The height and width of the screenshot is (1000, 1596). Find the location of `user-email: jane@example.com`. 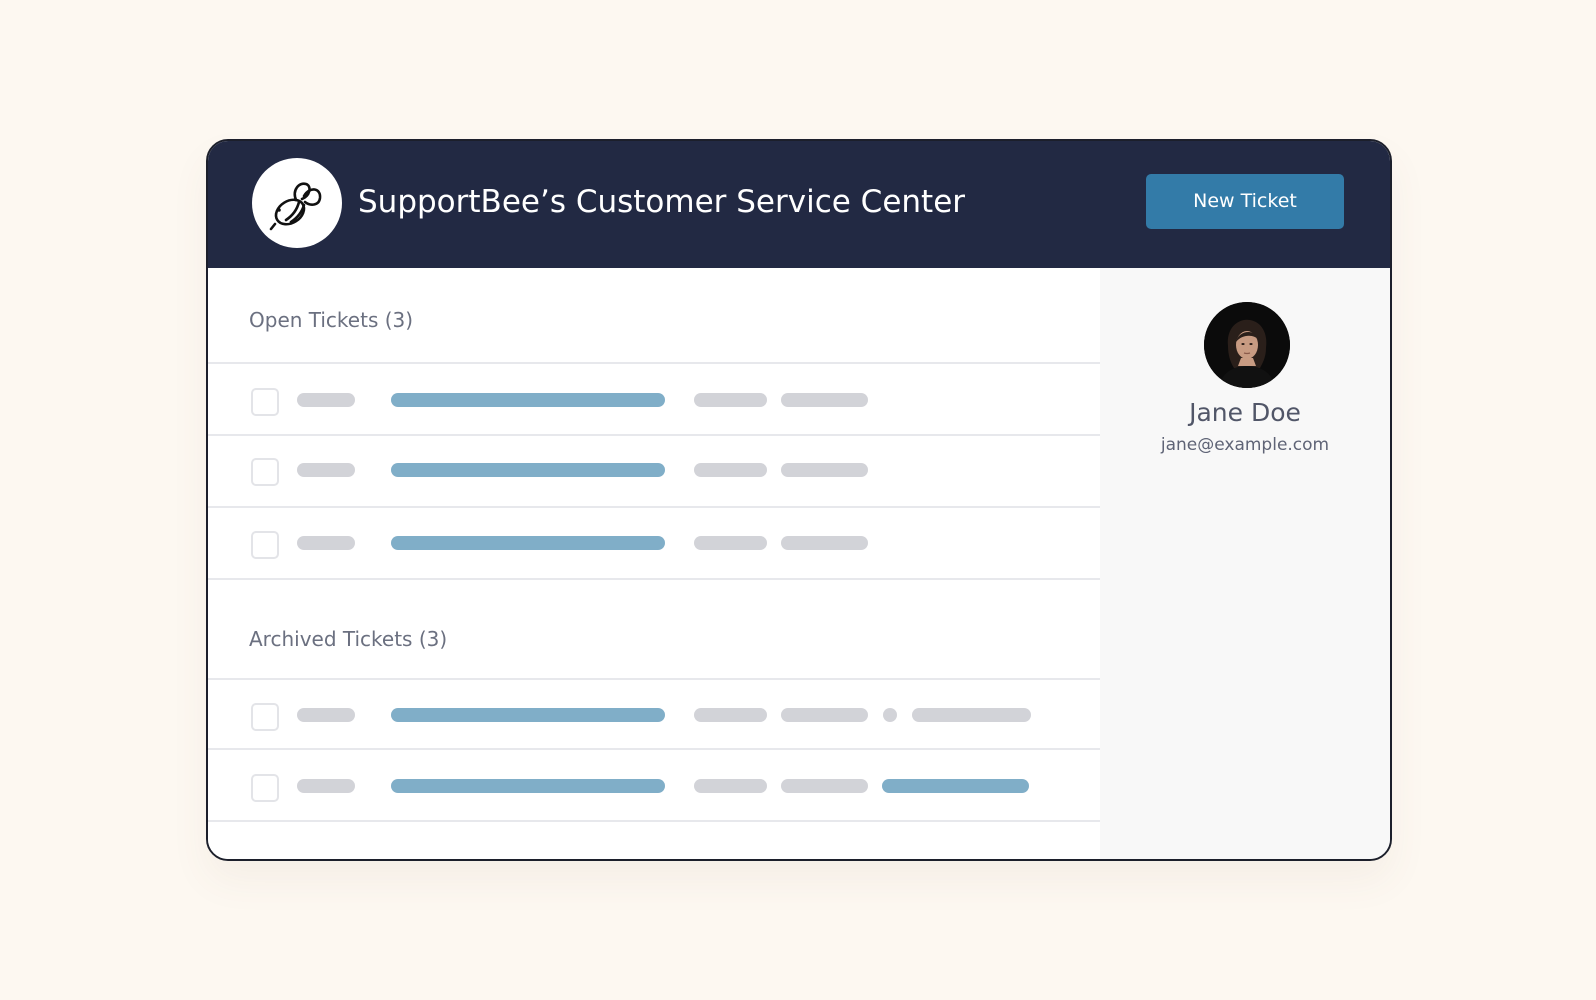

user-email: jane@example.com is located at coordinates (1245, 445).